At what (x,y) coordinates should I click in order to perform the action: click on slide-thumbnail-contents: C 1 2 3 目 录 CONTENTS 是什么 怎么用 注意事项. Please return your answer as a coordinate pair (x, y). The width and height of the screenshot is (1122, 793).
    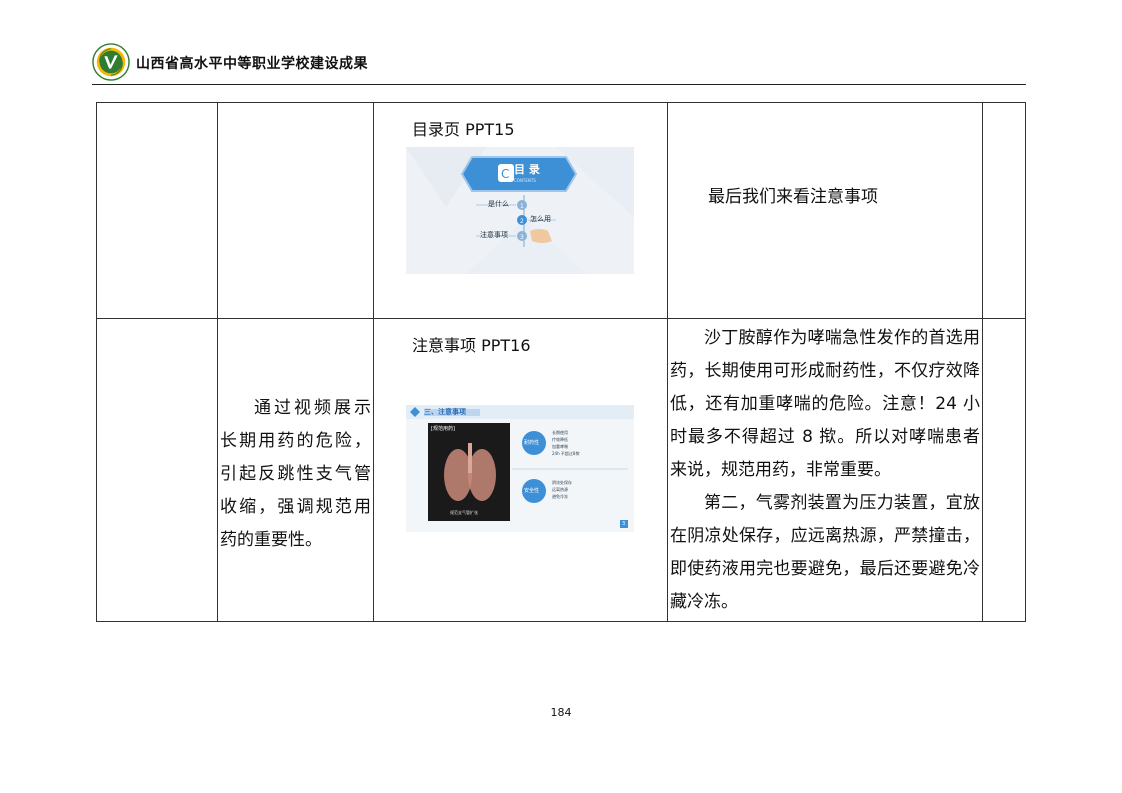
    Looking at the image, I should click on (520, 210).